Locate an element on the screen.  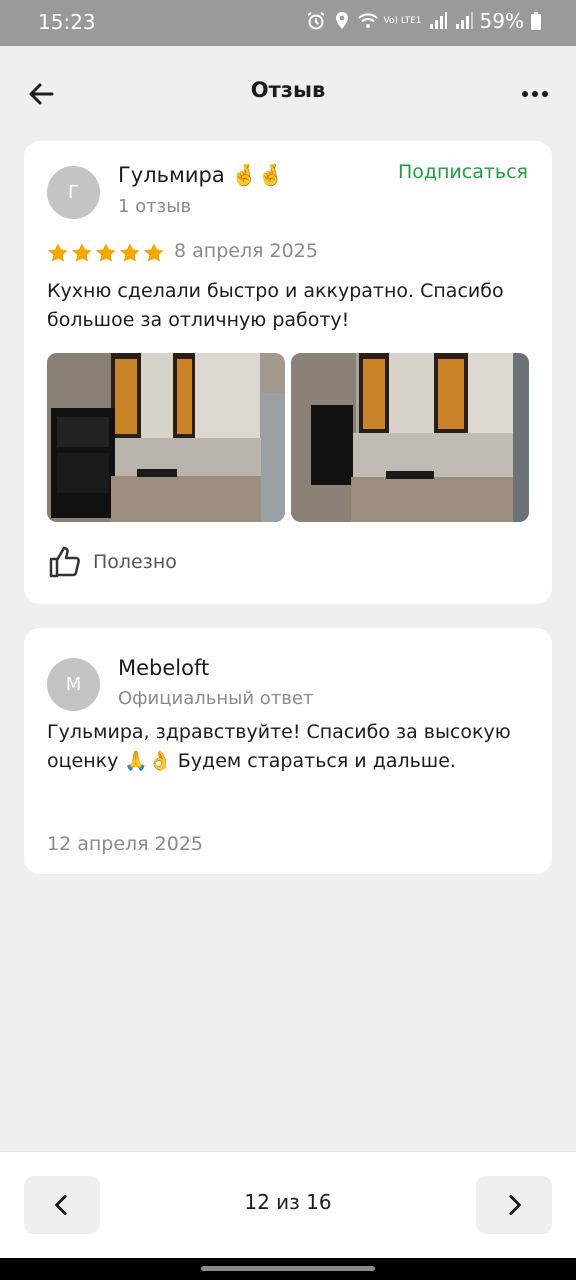
wifi-icon is located at coordinates (367, 20).